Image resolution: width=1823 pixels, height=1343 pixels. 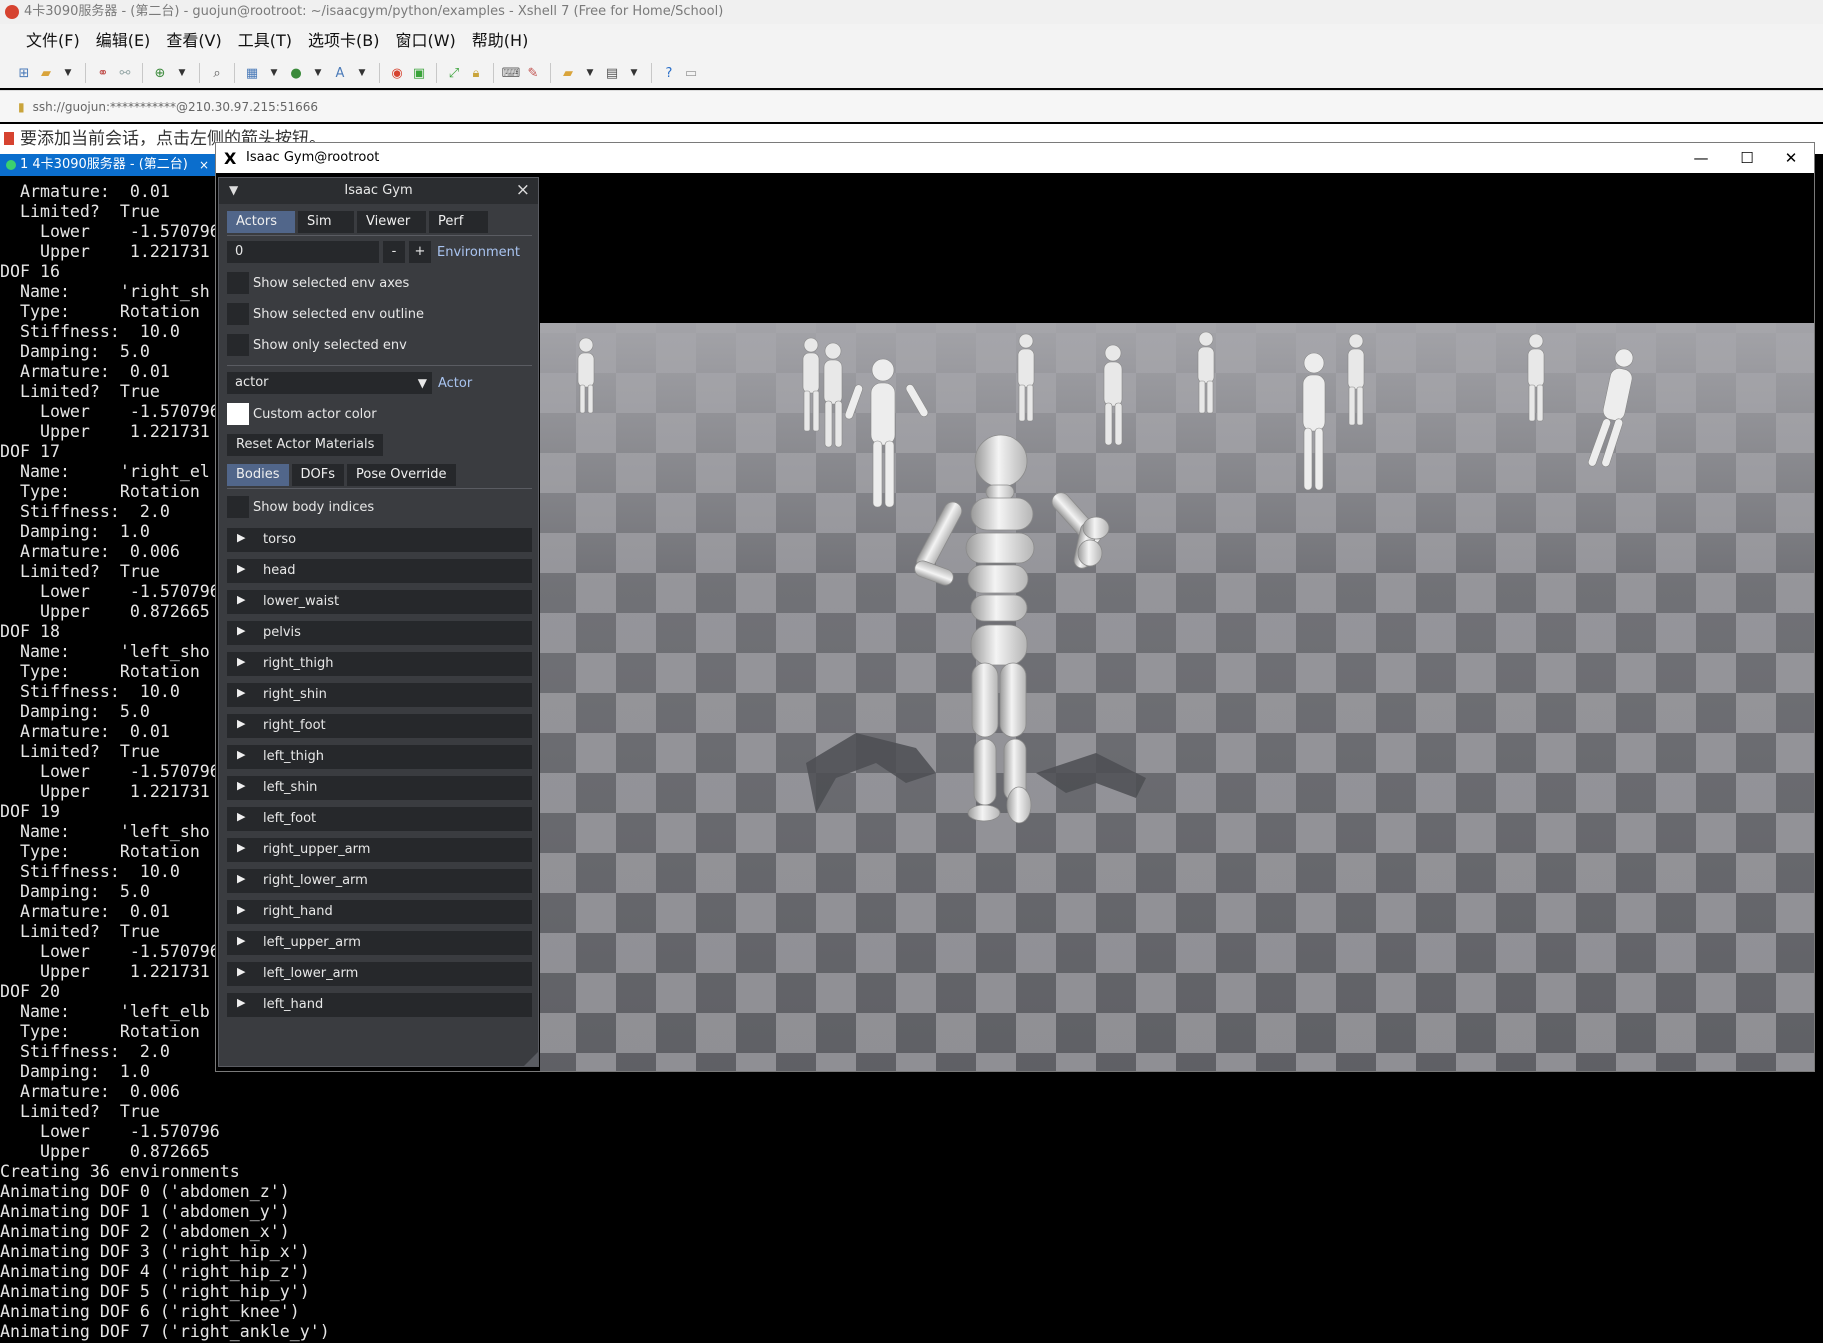 I want to click on properties-icon: ▦, so click(x=252, y=73).